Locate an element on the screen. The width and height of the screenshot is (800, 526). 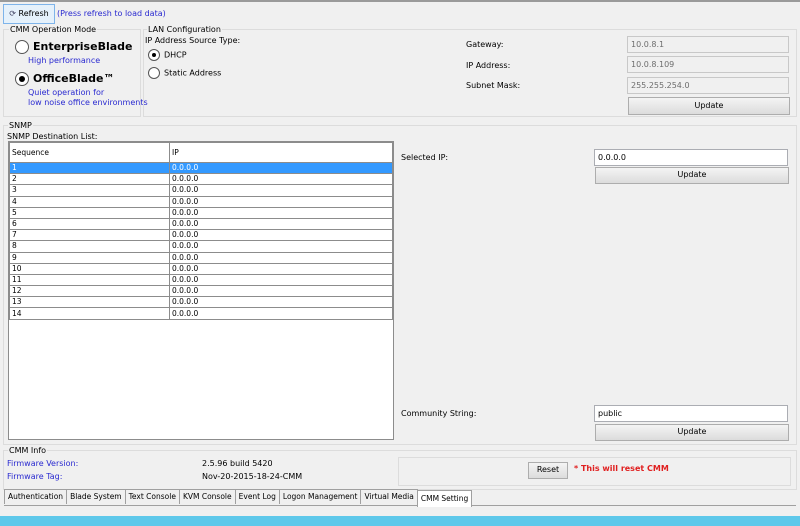
cell-sequence: 12 is located at coordinates (89, 291).